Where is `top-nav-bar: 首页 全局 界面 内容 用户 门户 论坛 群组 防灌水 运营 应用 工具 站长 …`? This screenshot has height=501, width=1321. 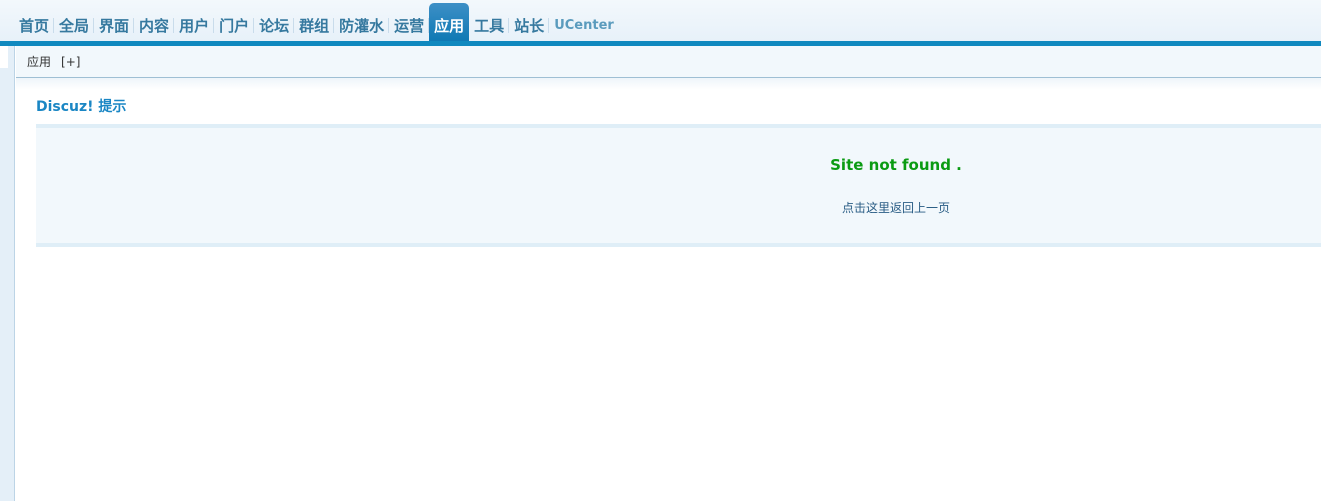
top-nav-bar: 首页 全局 界面 内容 用户 门户 论坛 群组 防灌水 运营 应用 工具 站长 … is located at coordinates (660, 20).